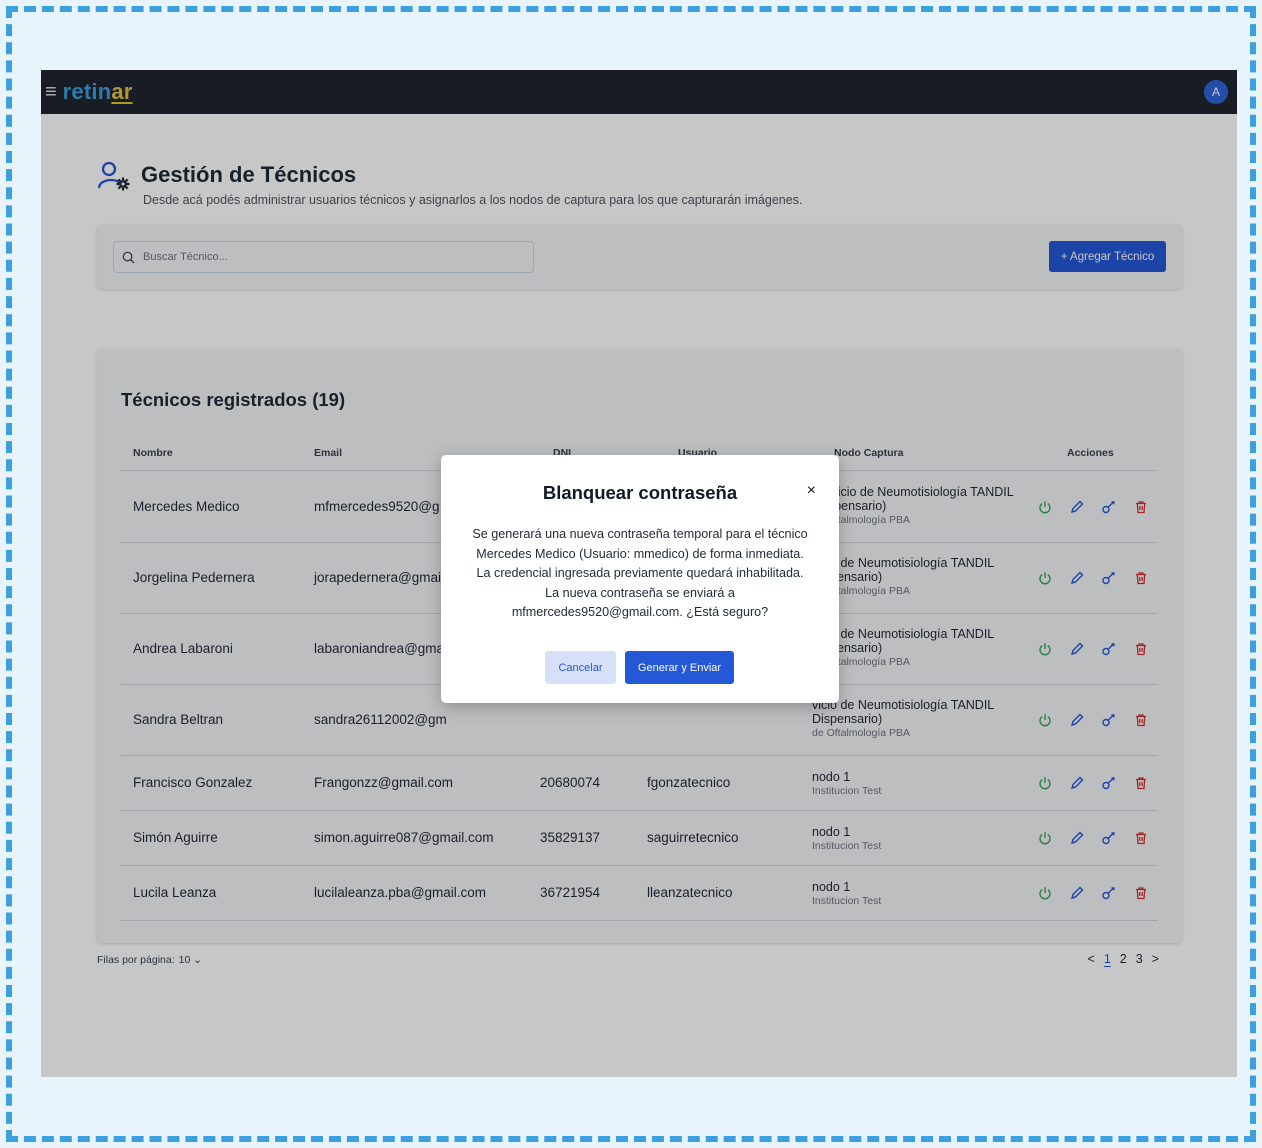 The image size is (1262, 1148). I want to click on modal-title: Blanquear contraseña, so click(640, 492).